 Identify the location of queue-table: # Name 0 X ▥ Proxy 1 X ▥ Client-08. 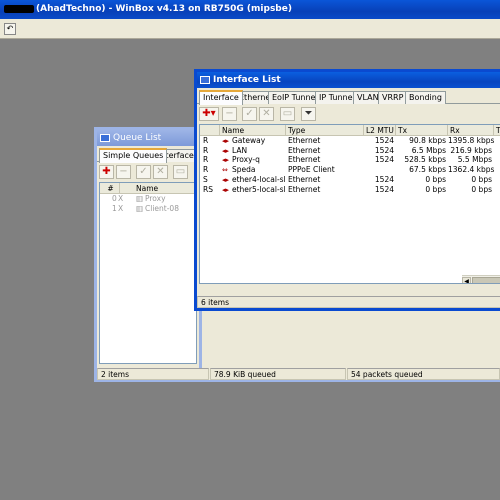
(148, 273).